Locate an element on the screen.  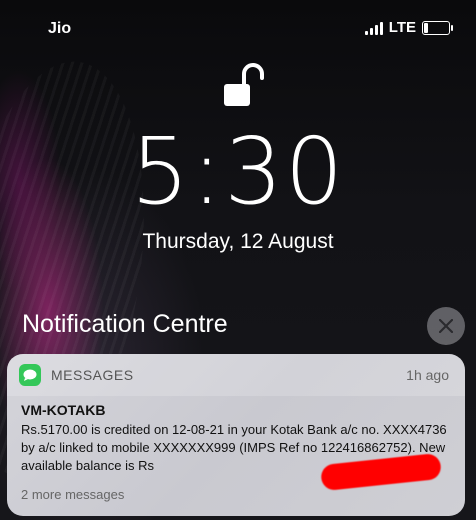
lock-screen-date: Thursday, 12 August is located at coordinates (238, 241).